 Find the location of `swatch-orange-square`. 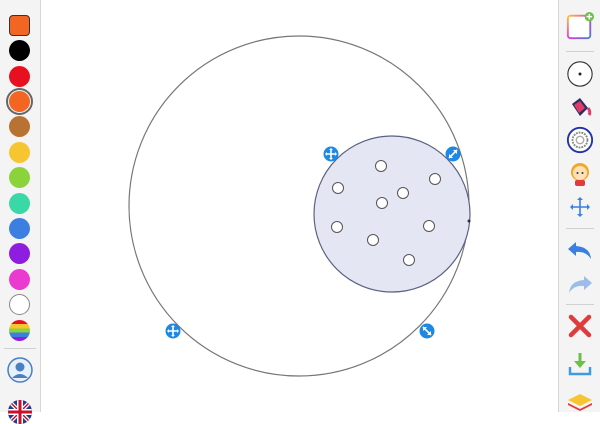

swatch-orange-square is located at coordinates (19, 25).